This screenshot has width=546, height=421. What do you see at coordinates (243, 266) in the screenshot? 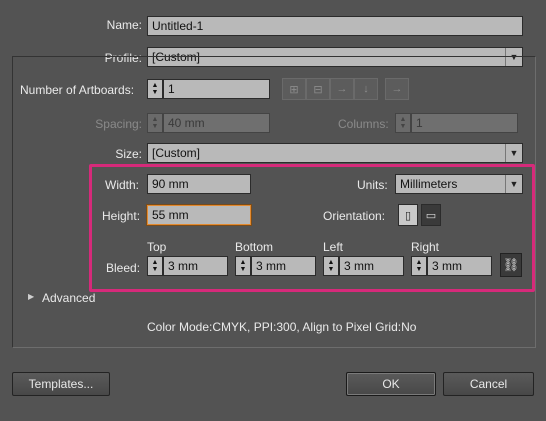
I see `bleed-bottom-stepper: ▲ ▼` at bounding box center [243, 266].